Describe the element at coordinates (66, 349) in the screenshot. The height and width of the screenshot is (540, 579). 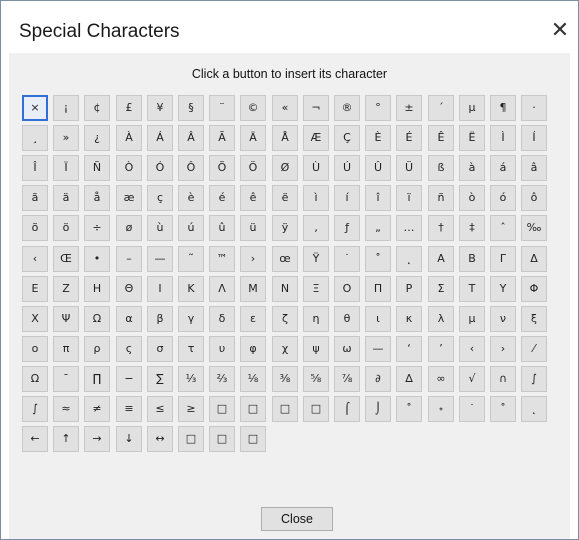
I see `char-button: π` at that location.